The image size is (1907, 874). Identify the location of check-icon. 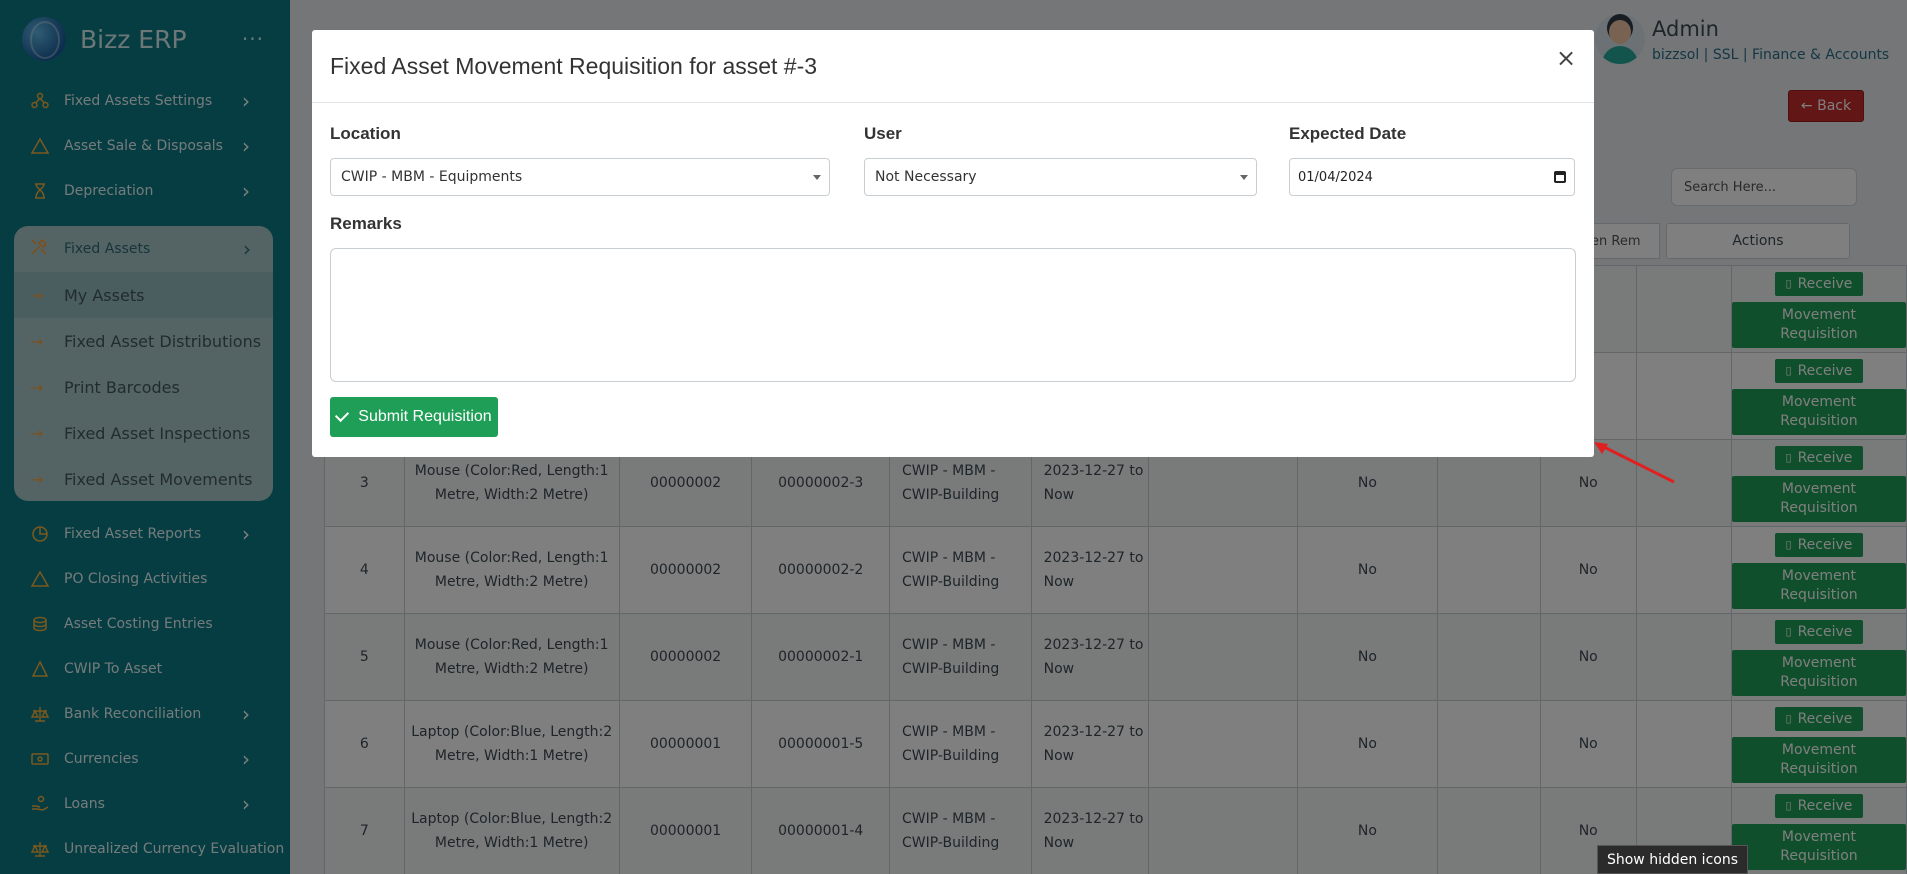
(342, 415).